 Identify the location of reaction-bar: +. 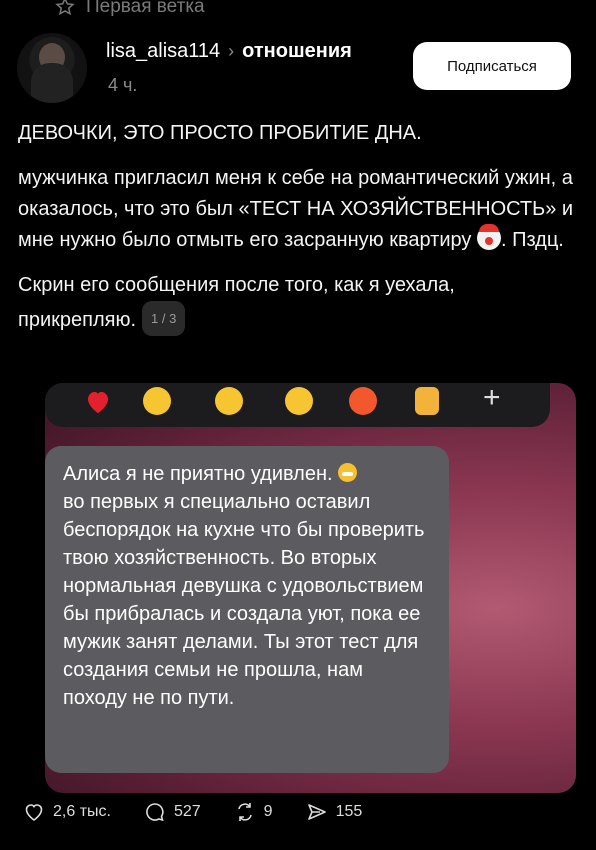
(297, 405).